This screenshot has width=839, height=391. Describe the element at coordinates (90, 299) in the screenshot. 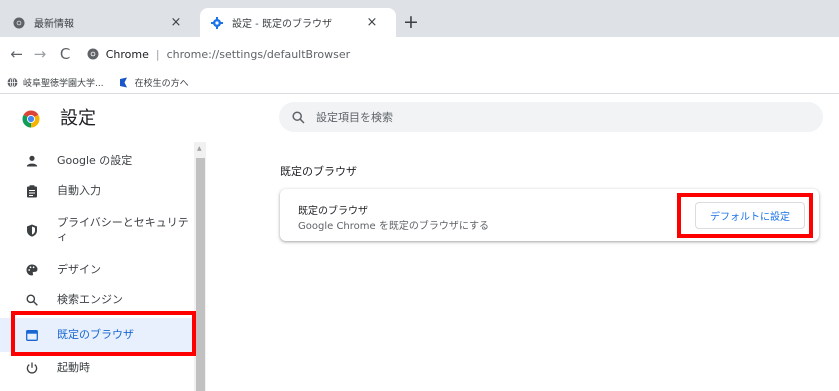

I see `sidebar-item-label: 検索エンジン` at that location.